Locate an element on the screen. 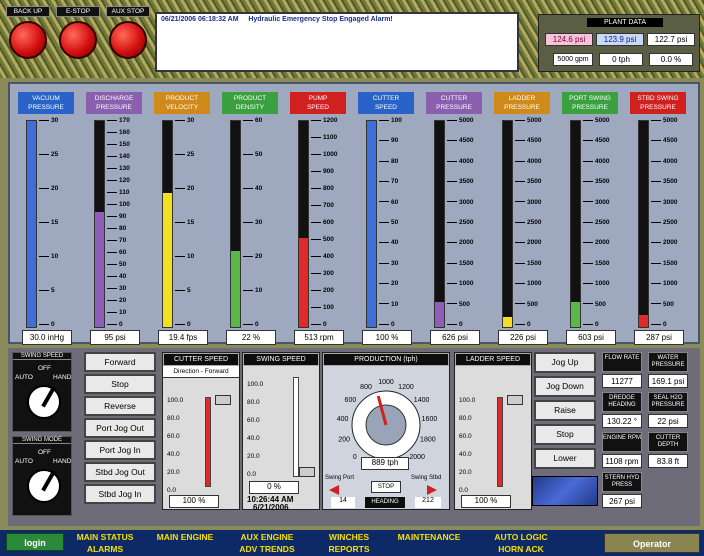 The height and width of the screenshot is (556, 704). ladder-btn-2: Raise is located at coordinates (565, 410).